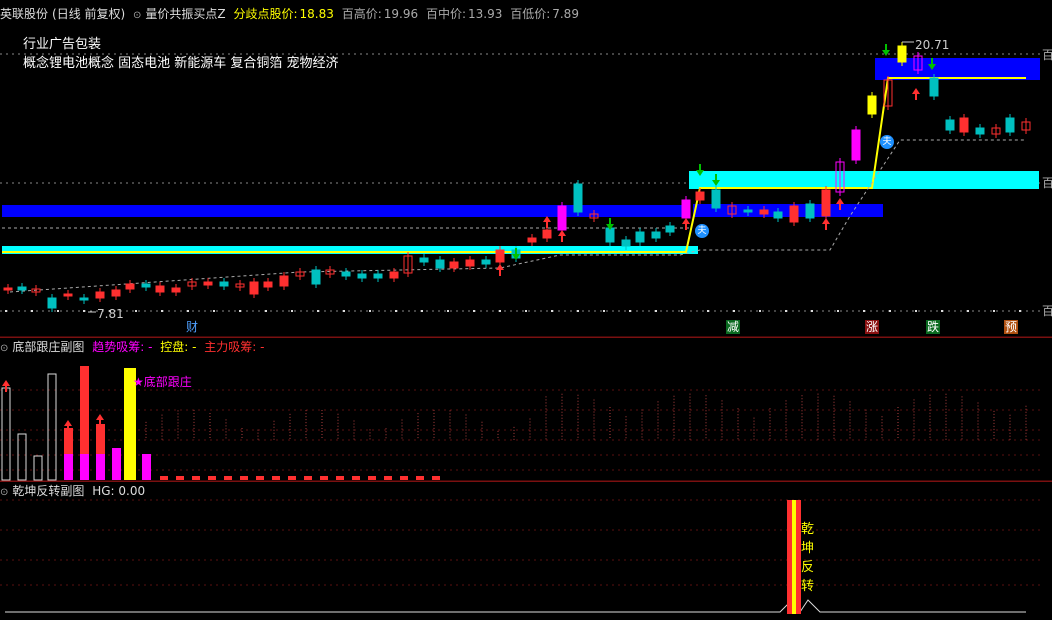 This screenshot has width=1052, height=620. I want to click on industry-label: 行业广告包装, so click(62, 44).